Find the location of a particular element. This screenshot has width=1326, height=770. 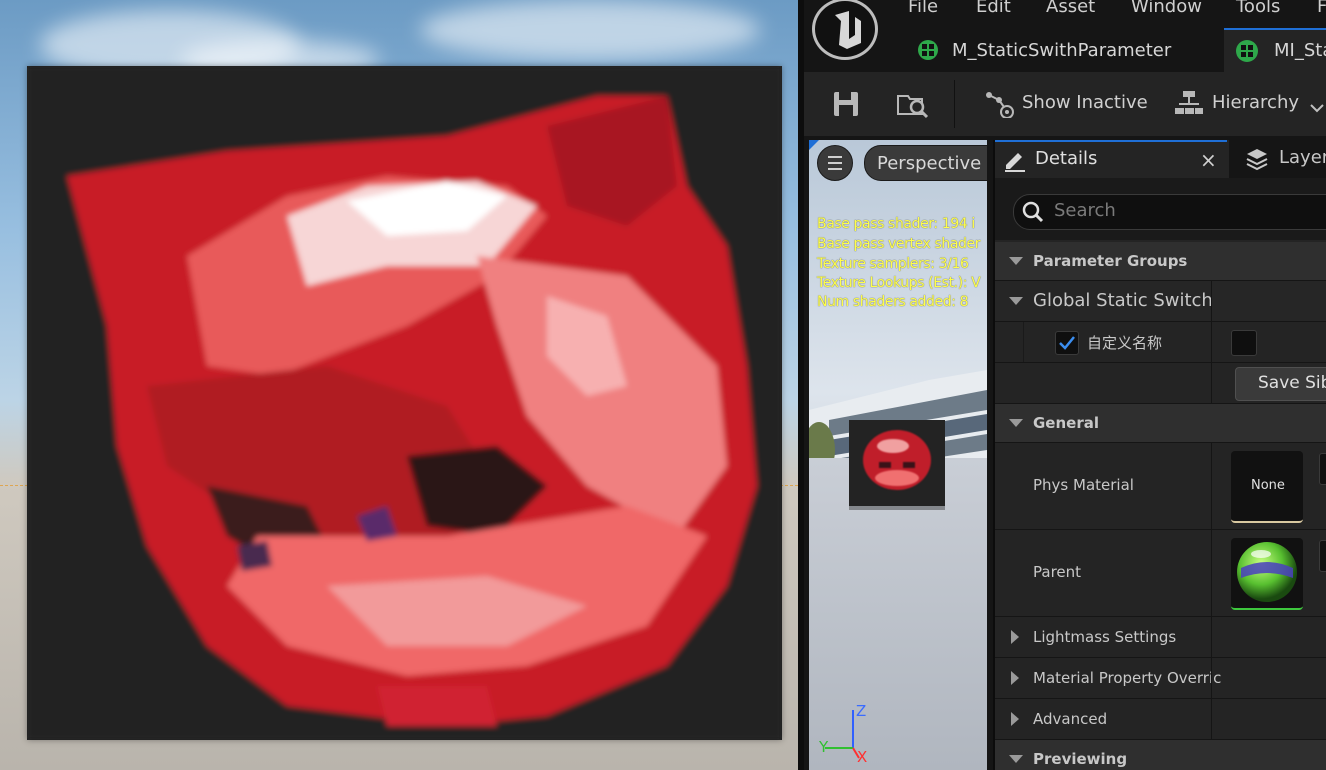

save-sibling-button: Save Sib is located at coordinates (1280, 384).